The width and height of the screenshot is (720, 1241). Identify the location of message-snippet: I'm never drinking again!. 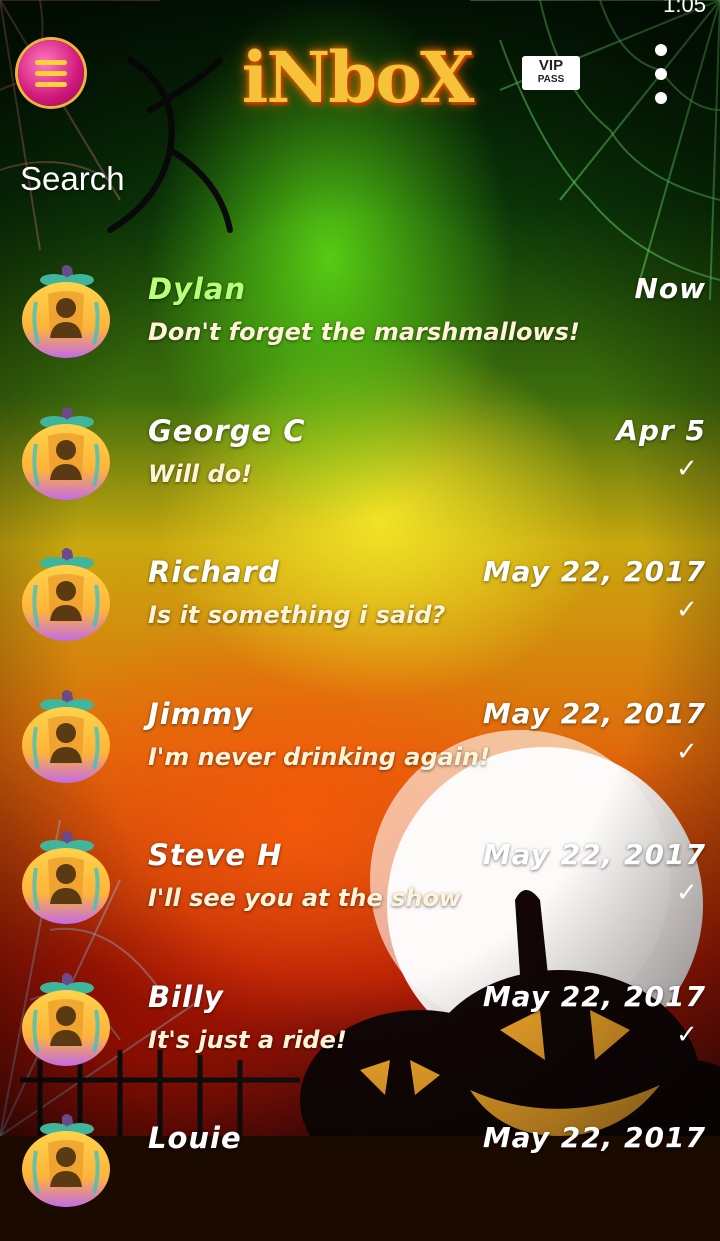
(319, 756).